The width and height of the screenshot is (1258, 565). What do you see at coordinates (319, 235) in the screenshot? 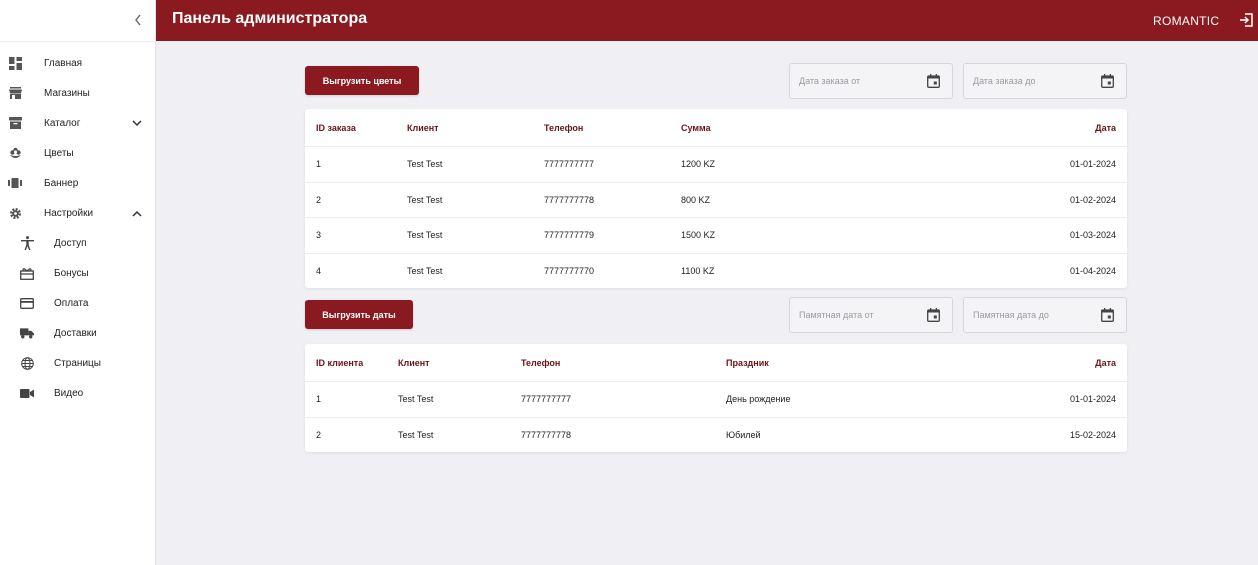
I see `order-id-cell: 3` at bounding box center [319, 235].